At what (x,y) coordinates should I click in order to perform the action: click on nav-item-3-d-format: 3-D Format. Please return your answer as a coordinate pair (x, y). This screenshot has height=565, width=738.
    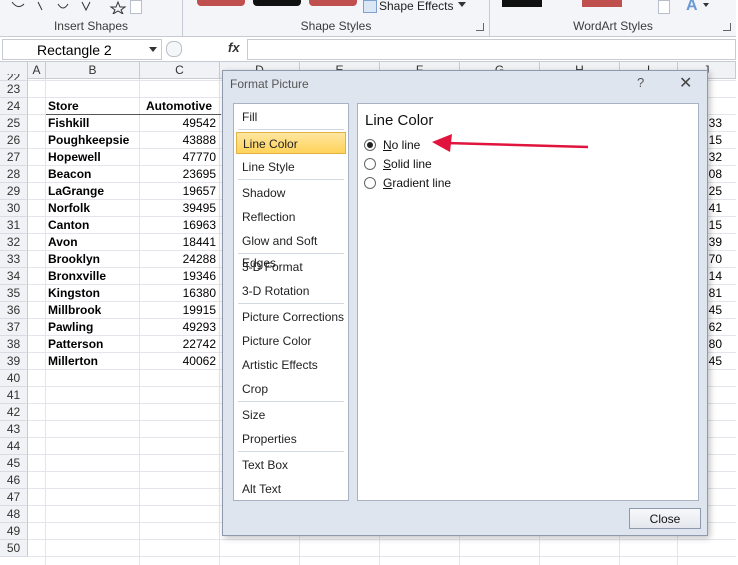
    Looking at the image, I should click on (291, 267).